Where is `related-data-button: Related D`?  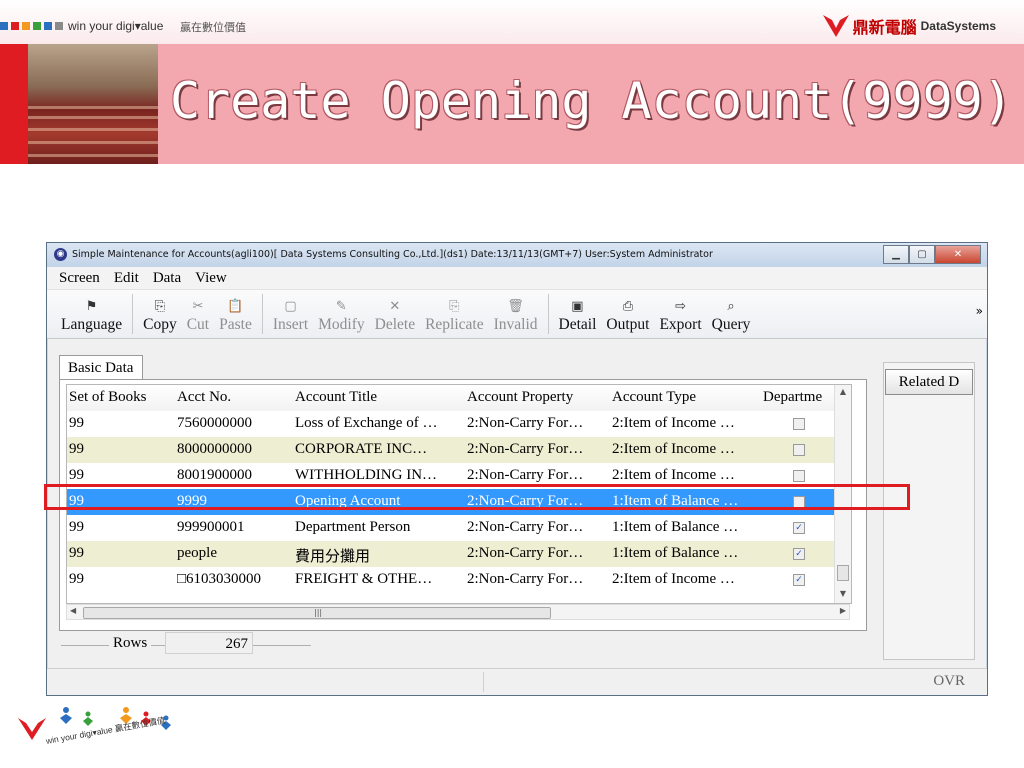 related-data-button: Related D is located at coordinates (929, 382).